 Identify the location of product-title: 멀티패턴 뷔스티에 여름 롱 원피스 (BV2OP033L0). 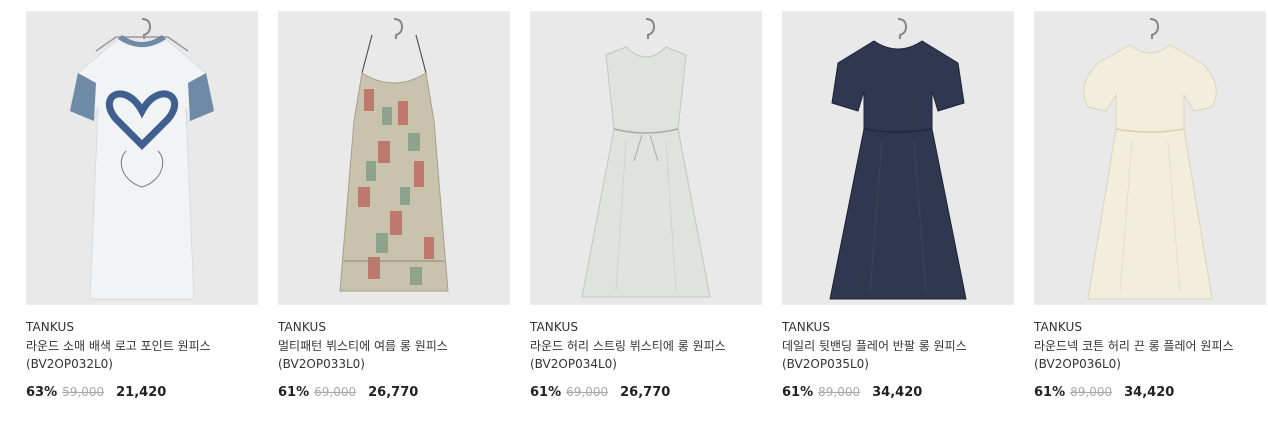
(394, 355).